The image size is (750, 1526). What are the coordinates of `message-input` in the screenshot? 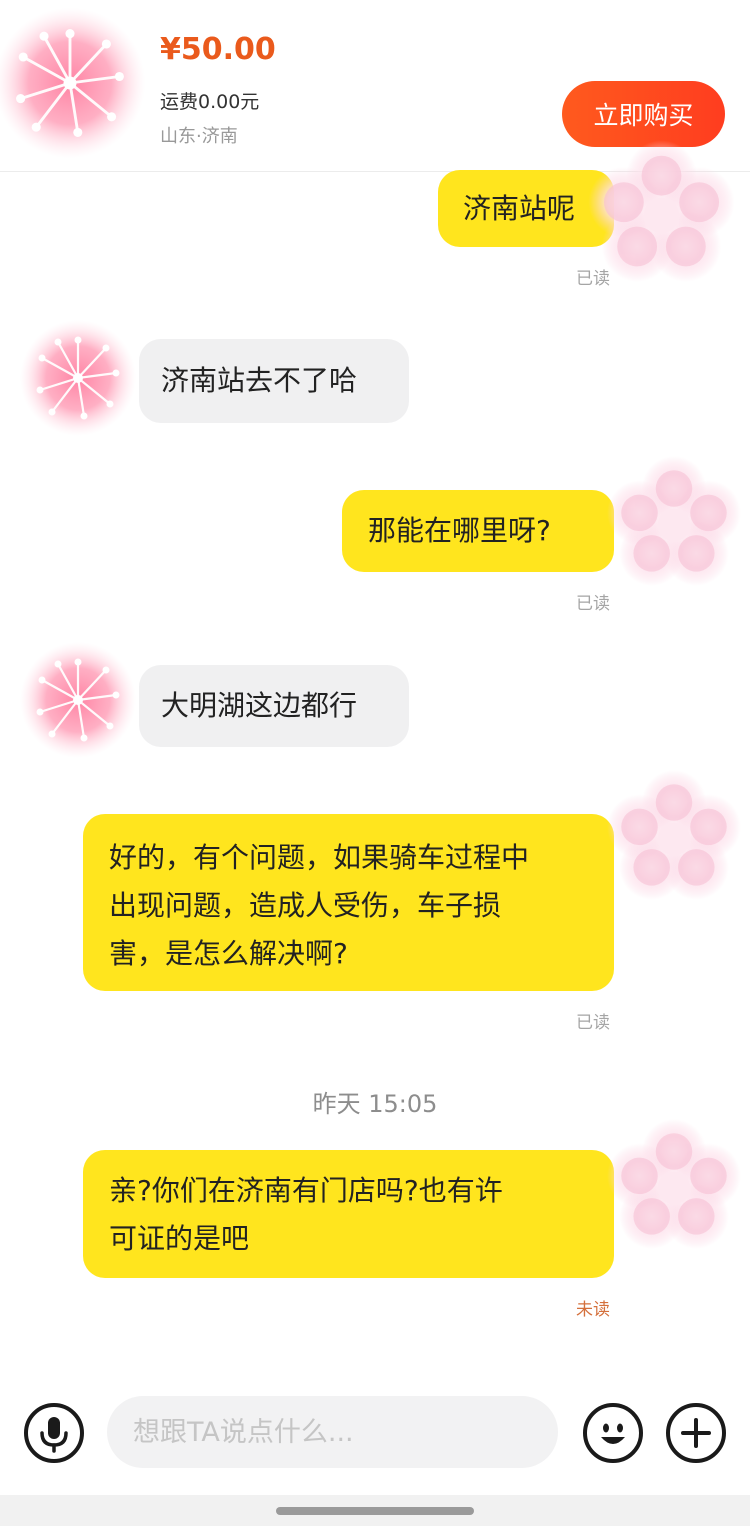 It's located at (332, 1432).